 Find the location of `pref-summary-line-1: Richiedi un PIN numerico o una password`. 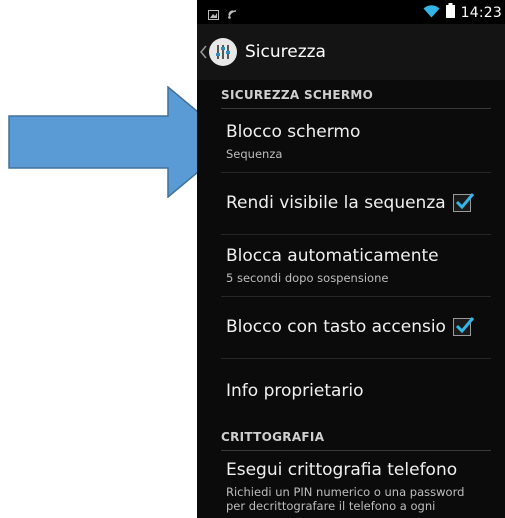

pref-summary-line-1: Richiedi un PIN numerico o una password is located at coordinates (345, 492).